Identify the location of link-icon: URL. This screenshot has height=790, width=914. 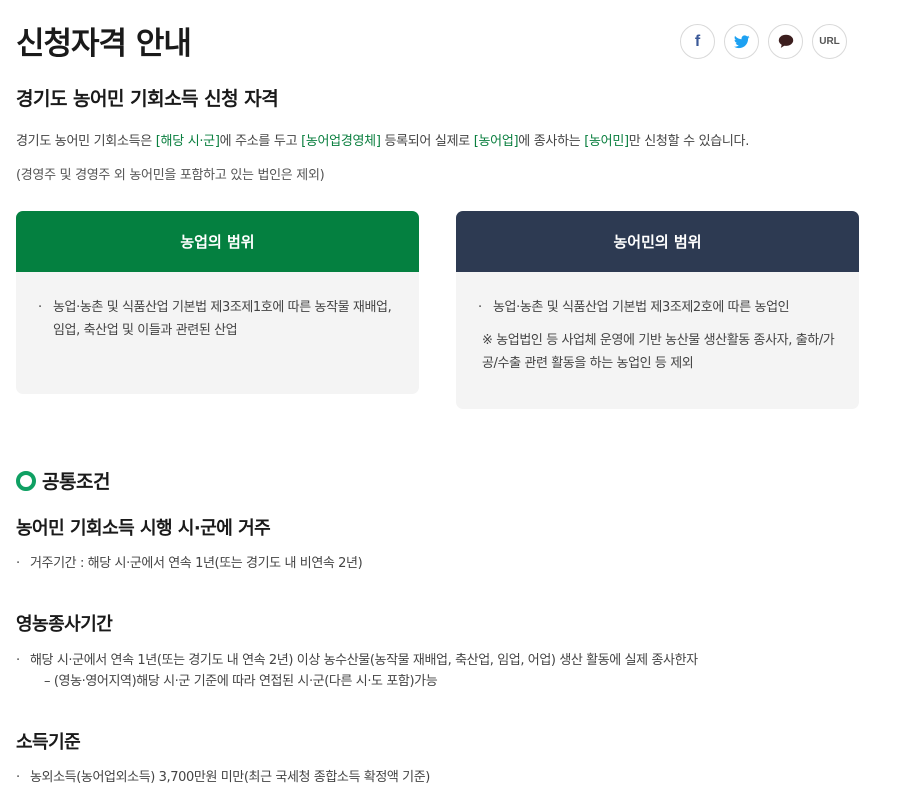
(829, 41).